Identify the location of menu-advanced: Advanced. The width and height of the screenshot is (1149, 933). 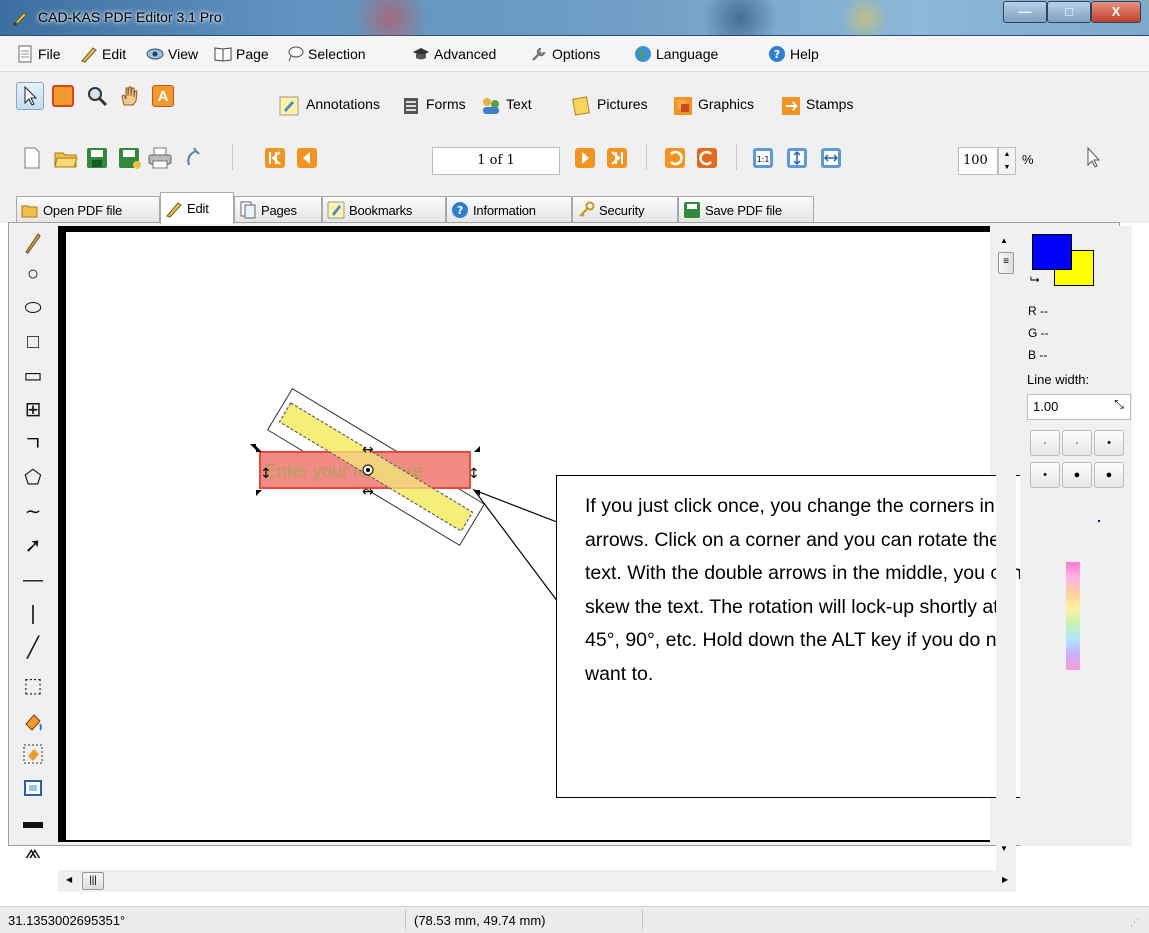
(454, 54).